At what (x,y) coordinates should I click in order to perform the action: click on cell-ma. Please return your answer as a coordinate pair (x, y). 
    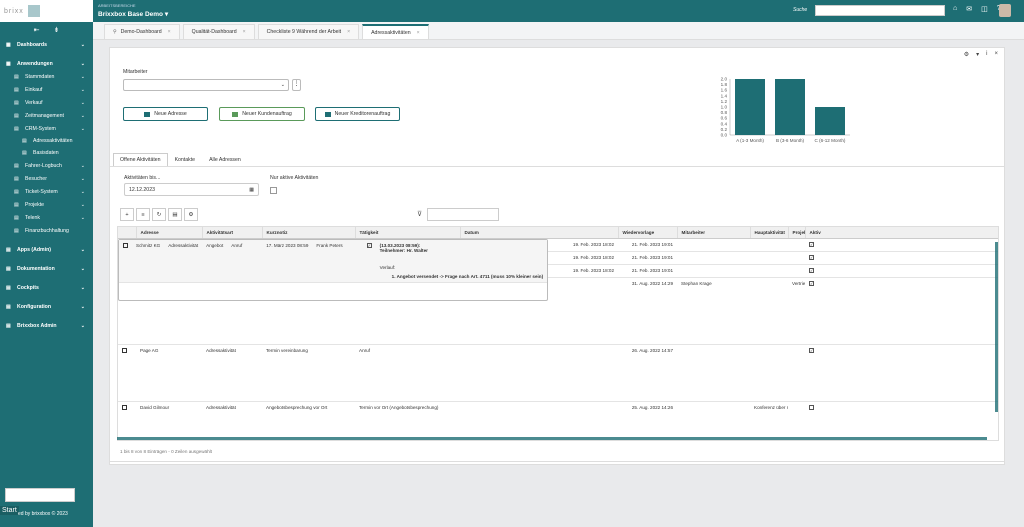
    Looking at the image, I should click on (714, 373).